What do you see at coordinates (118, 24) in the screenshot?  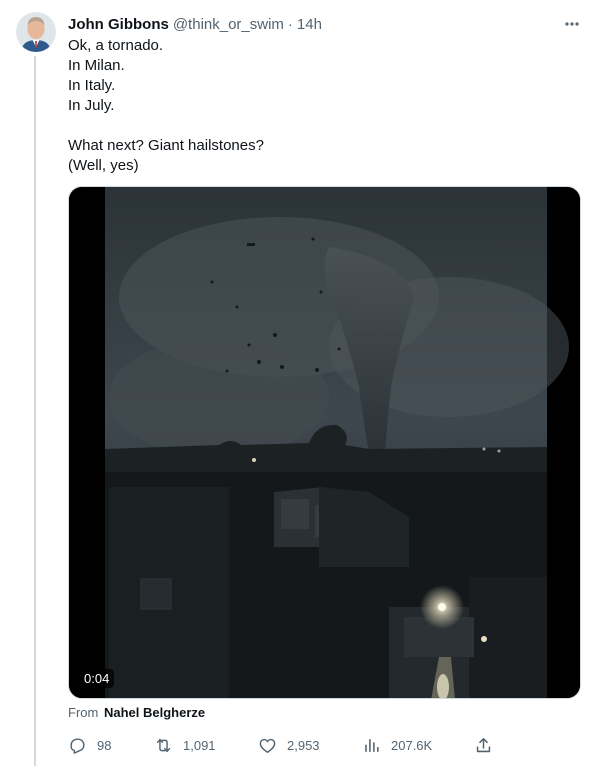 I see `author-name: John Gibbons` at bounding box center [118, 24].